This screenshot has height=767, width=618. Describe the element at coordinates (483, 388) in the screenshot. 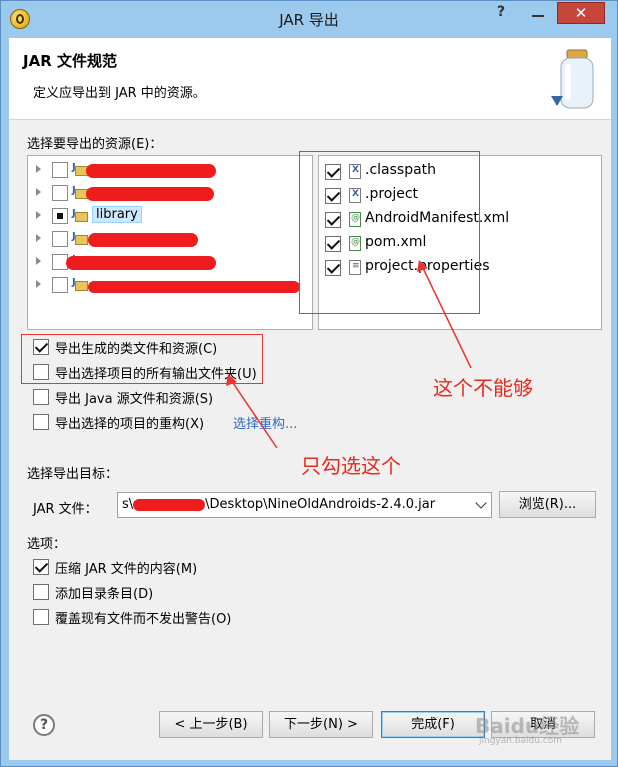

I see `annotation-cannot: 这个不能够` at that location.